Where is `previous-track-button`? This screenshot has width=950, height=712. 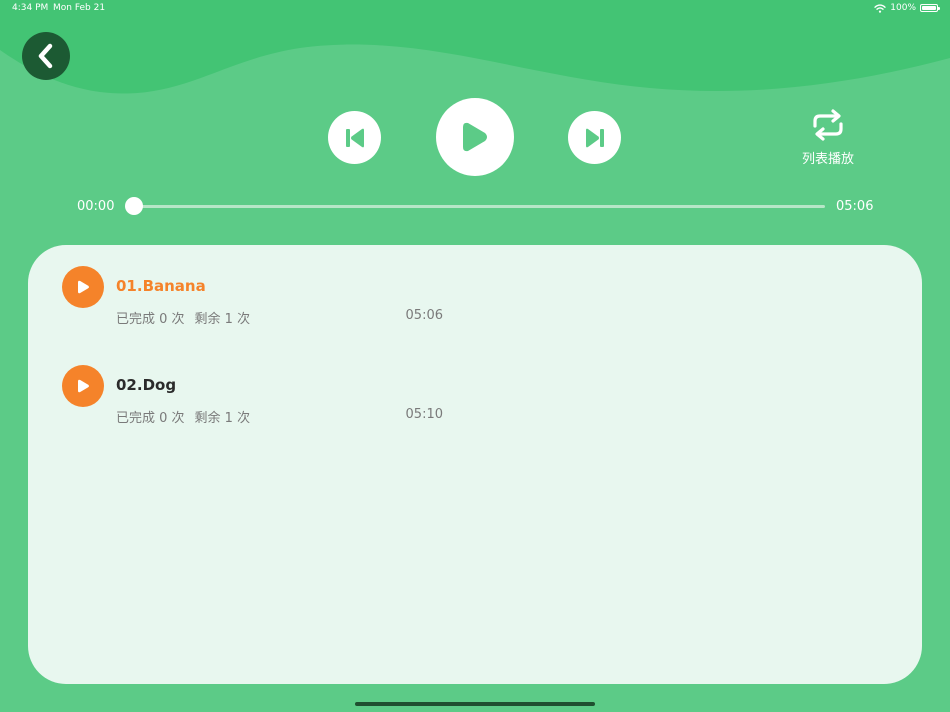 previous-track-button is located at coordinates (354, 137).